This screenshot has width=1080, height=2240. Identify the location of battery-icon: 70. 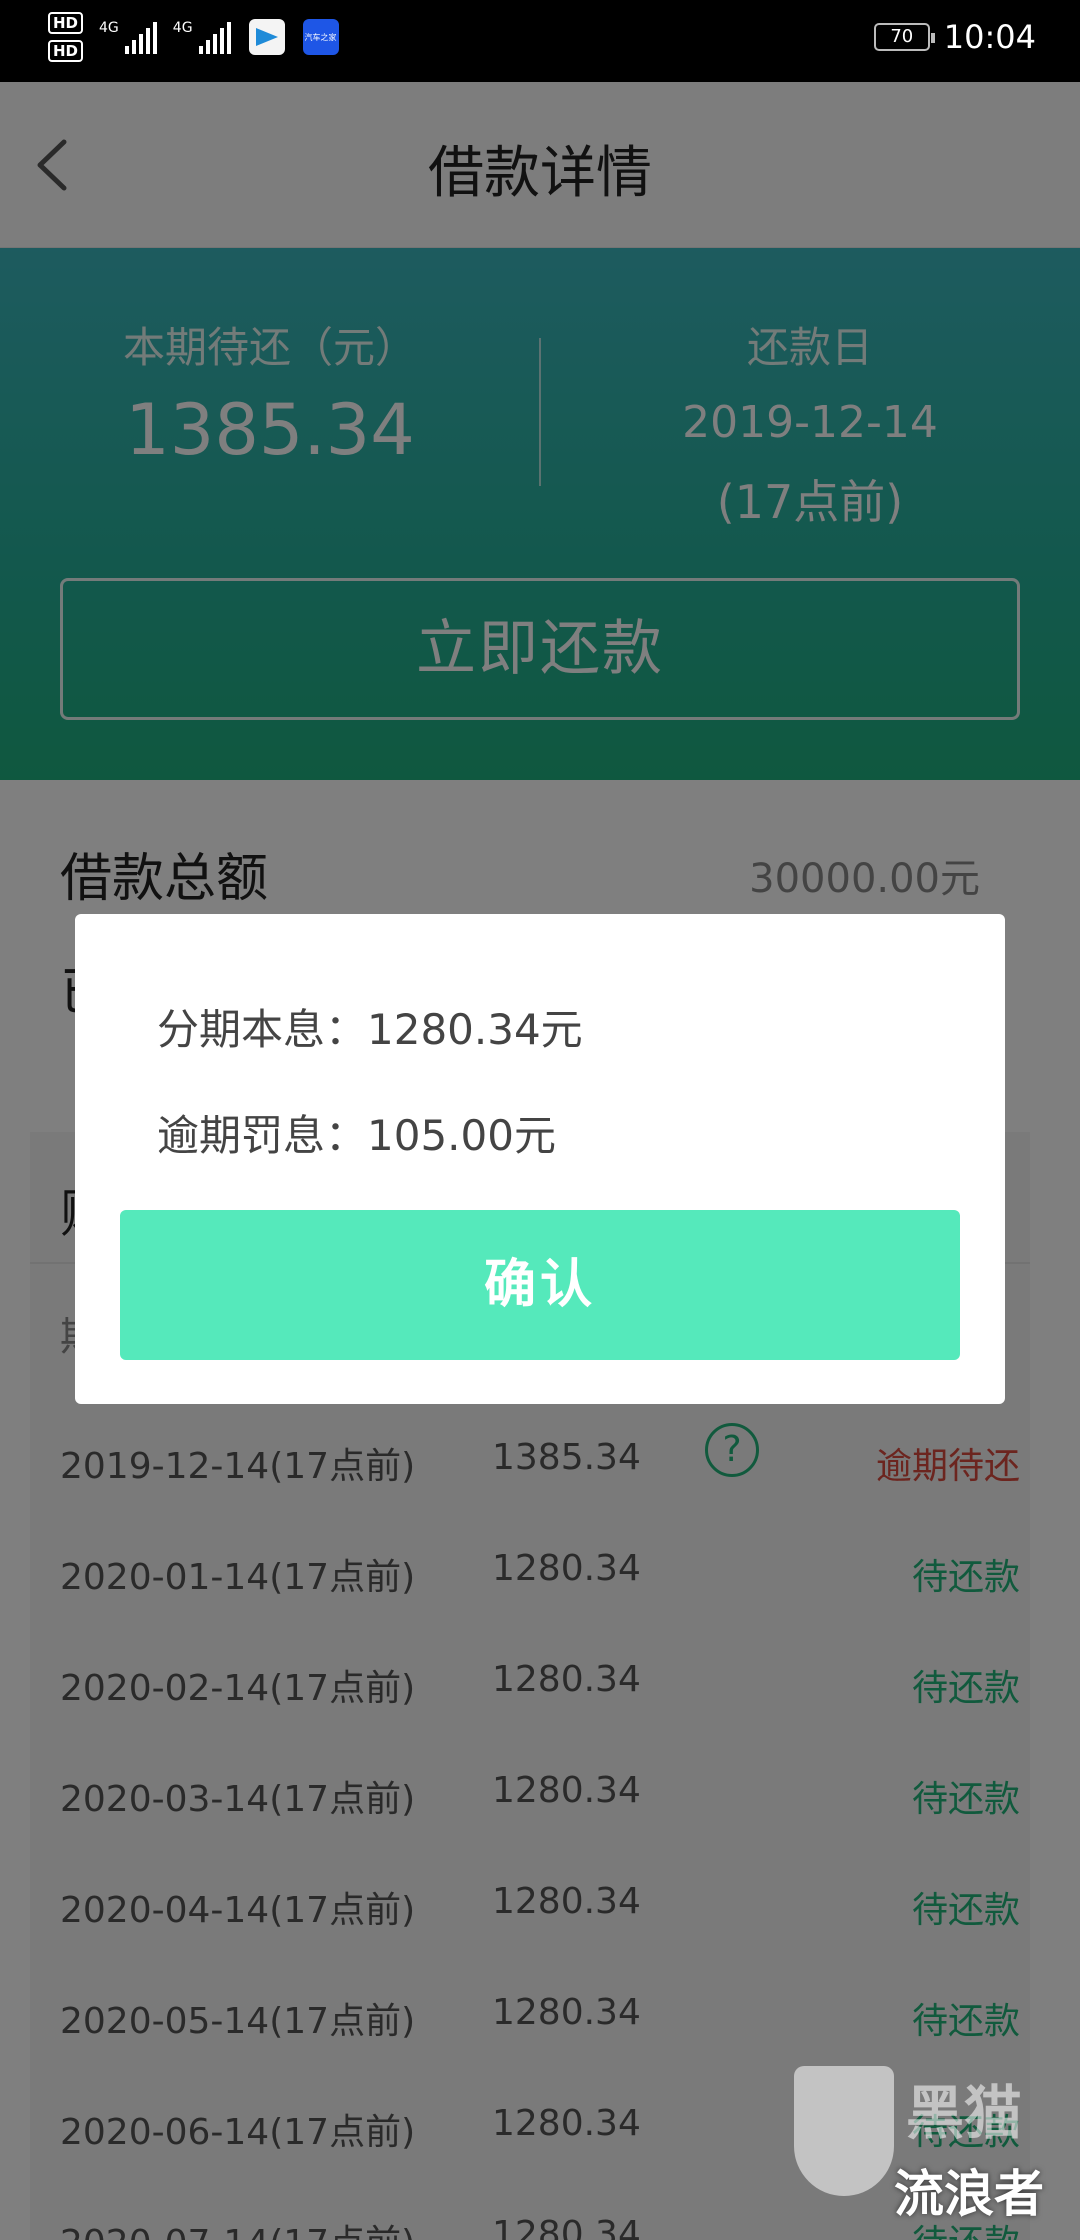
(904, 37).